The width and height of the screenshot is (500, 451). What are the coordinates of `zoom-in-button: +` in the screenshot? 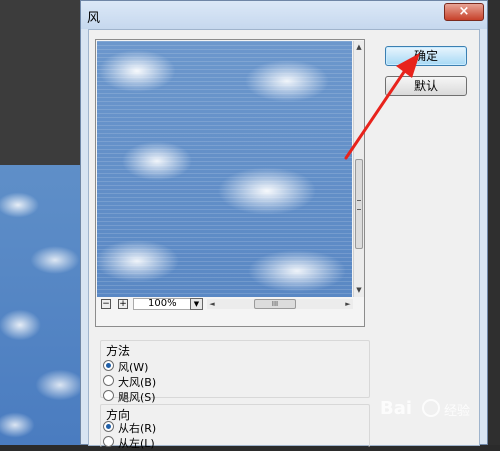 It's located at (123, 304).